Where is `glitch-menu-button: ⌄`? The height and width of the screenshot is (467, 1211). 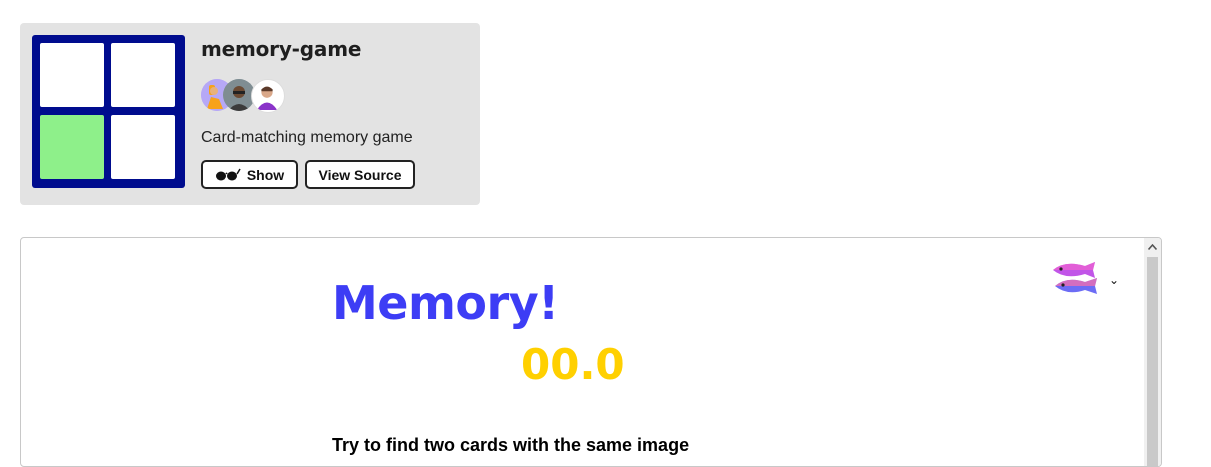
glitch-menu-button: ⌄ is located at coordinates (1091, 280).